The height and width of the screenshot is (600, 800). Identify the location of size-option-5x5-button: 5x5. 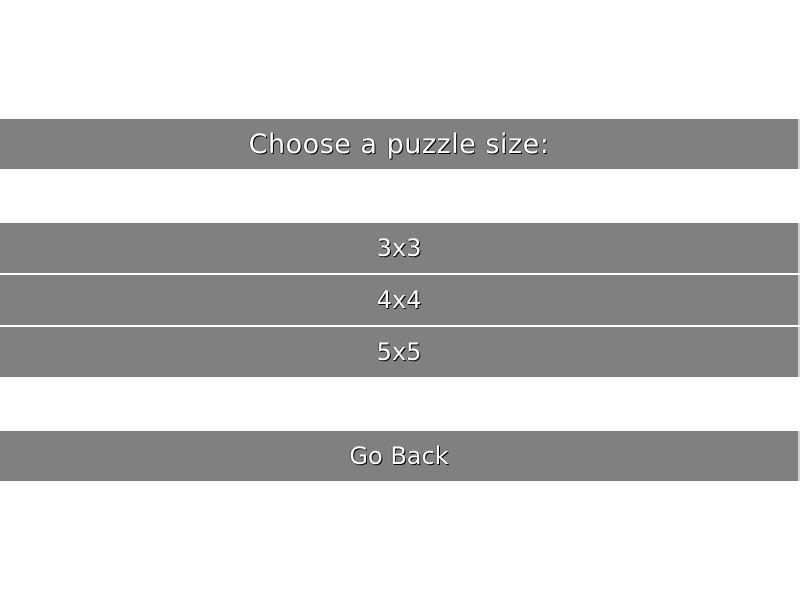
(400, 352).